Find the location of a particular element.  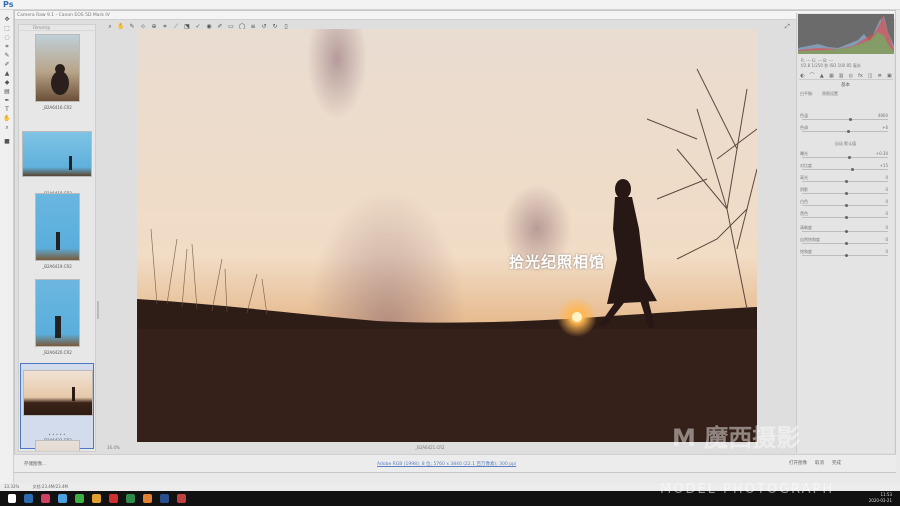

slider-row: 自然饱和度 0 is located at coordinates (846, 241).